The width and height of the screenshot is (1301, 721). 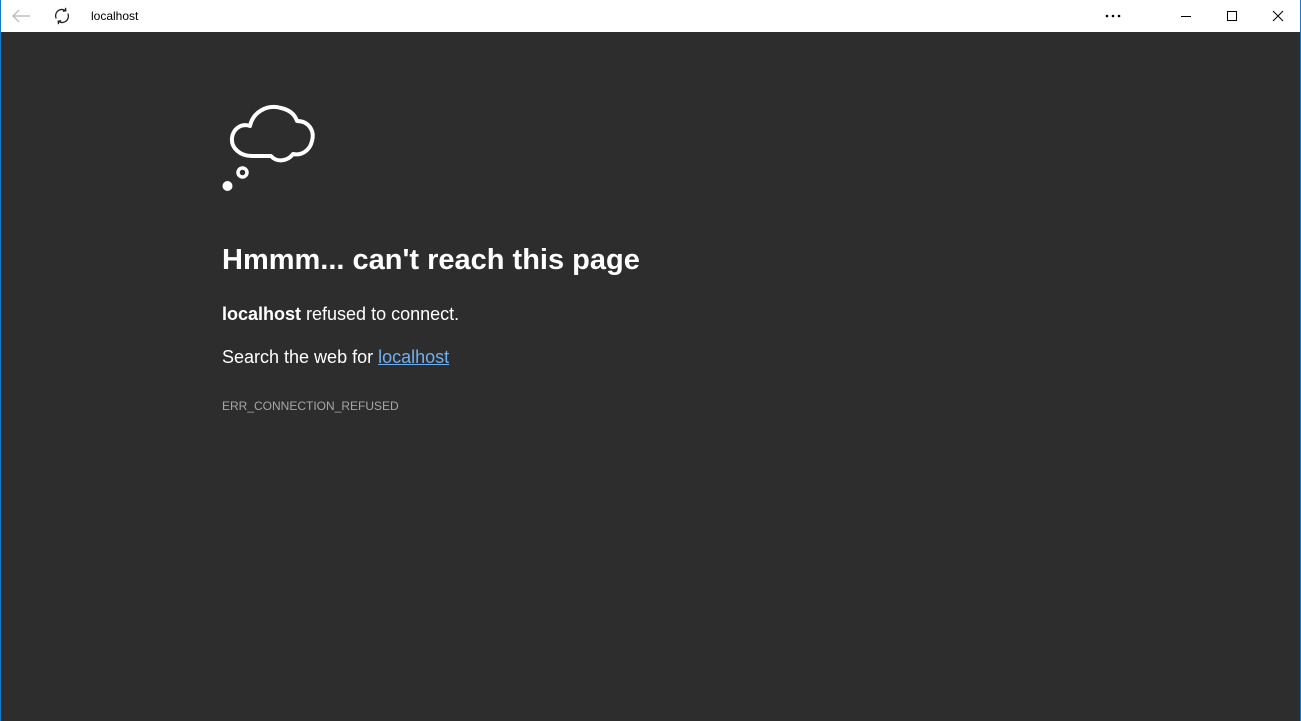 What do you see at coordinates (310, 406) in the screenshot?
I see `error-code: ERR_CONNECTION_REFUSED` at bounding box center [310, 406].